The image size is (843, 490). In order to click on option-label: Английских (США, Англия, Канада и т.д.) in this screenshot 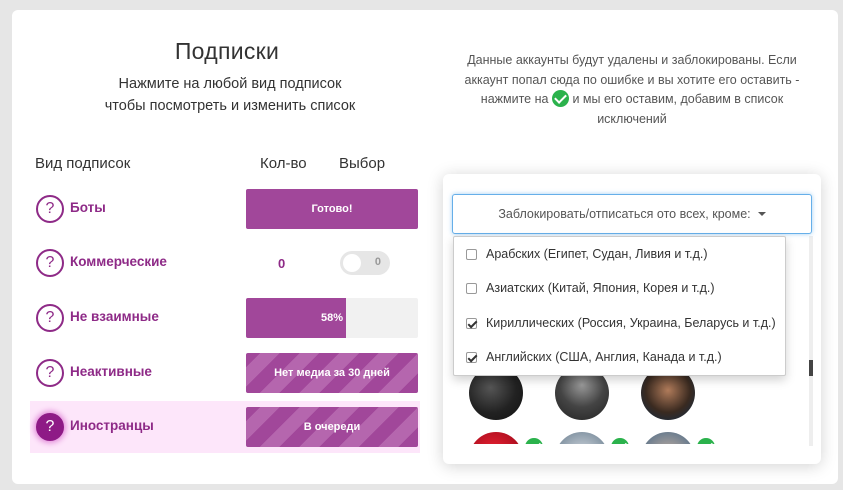, I will do `click(604, 357)`.